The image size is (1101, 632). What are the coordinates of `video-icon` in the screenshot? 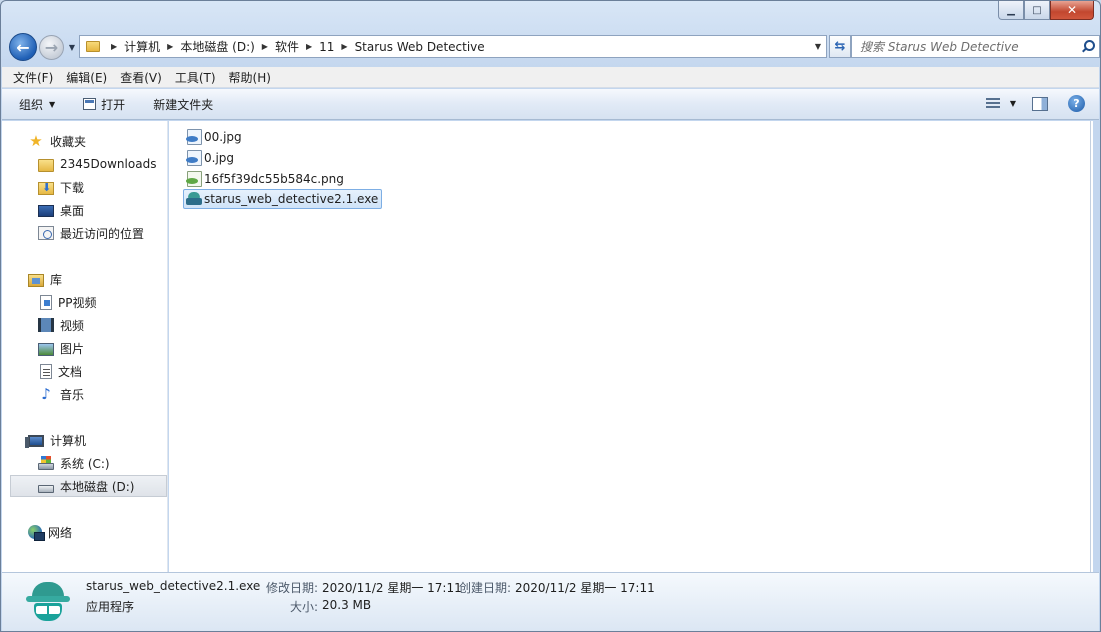 It's located at (46, 325).